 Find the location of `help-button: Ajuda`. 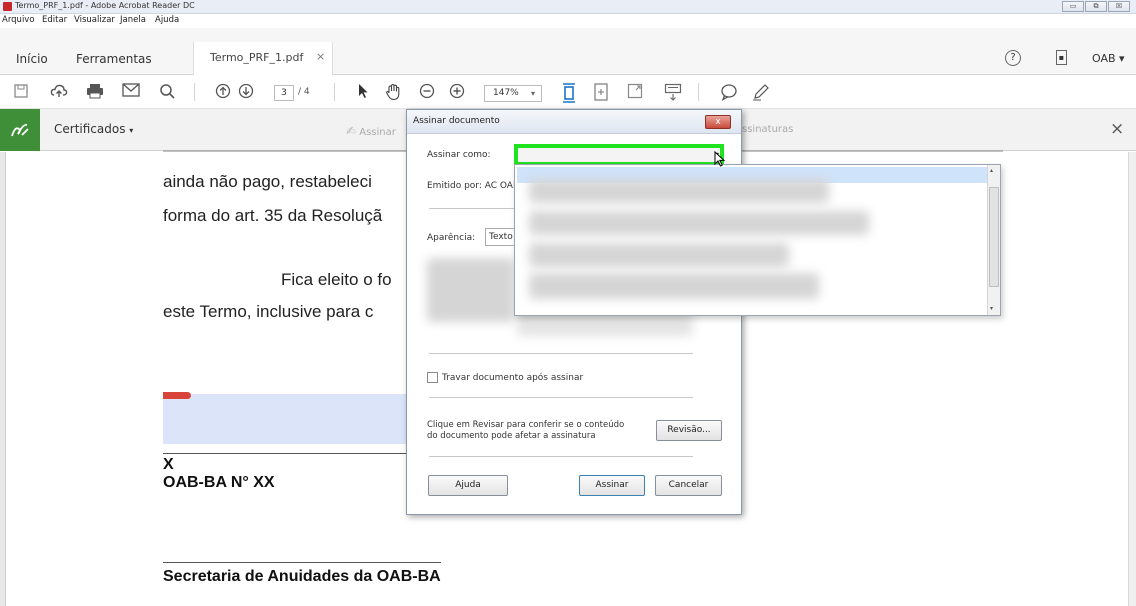

help-button: Ajuda is located at coordinates (468, 485).